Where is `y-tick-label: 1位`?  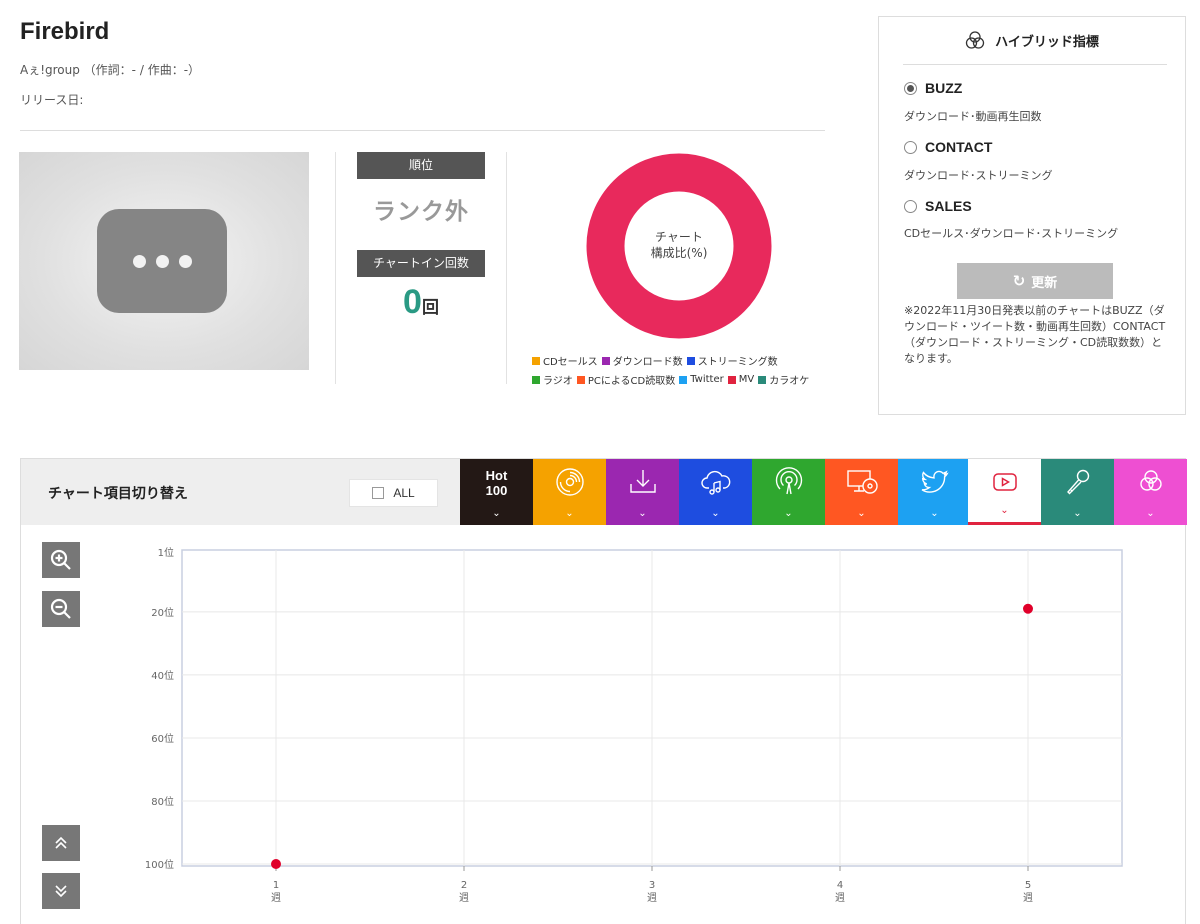
y-tick-label: 1位 is located at coordinates (166, 552).